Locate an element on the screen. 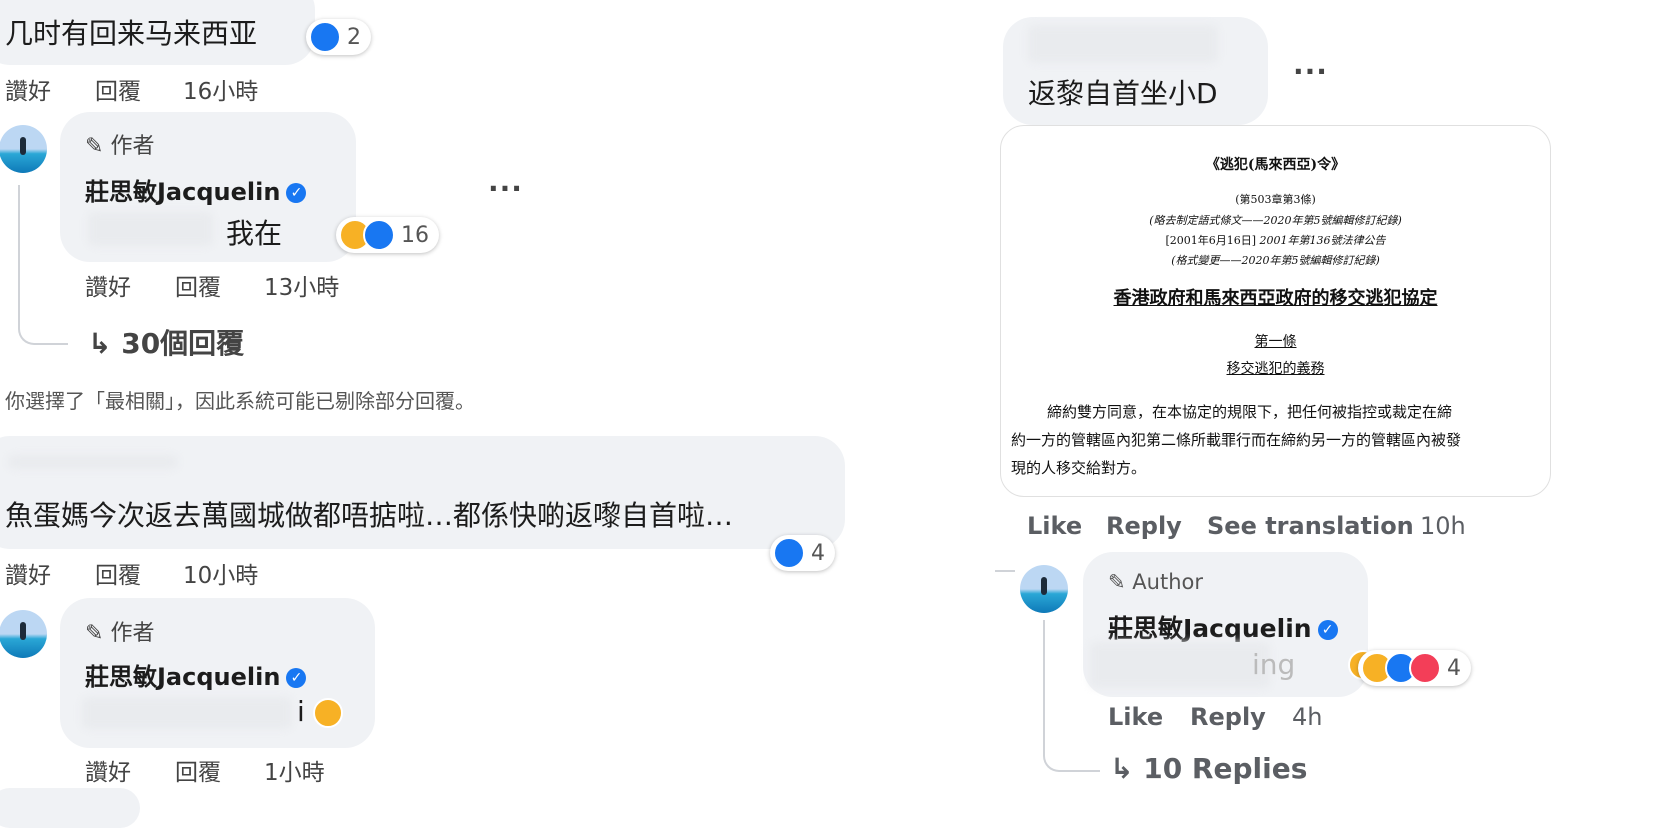 The image size is (1675, 828). reaction-summary: 2 is located at coordinates (338, 37).